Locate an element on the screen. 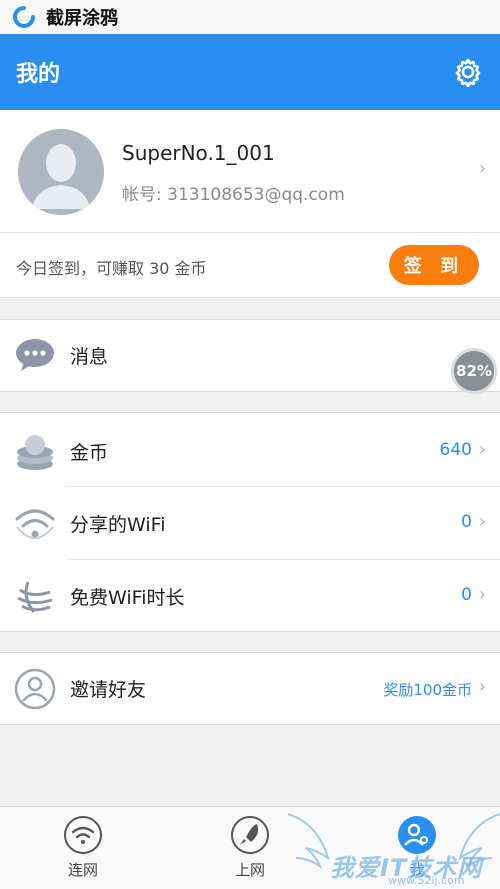  chat-bubble-icon is located at coordinates (35, 355).